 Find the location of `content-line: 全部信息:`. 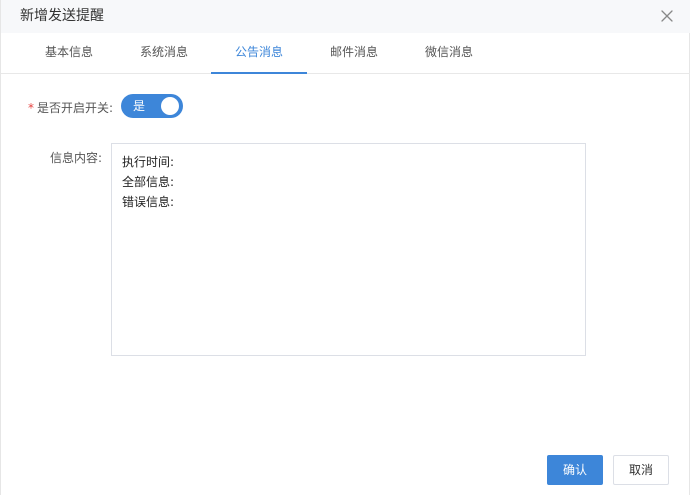

content-line: 全部信息: is located at coordinates (148, 182).